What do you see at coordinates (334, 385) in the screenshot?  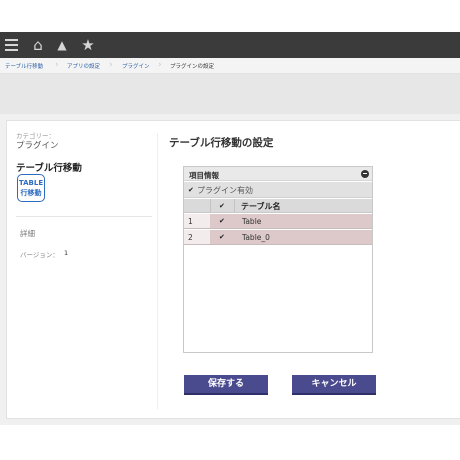 I see `cancel-button: キャンセル` at bounding box center [334, 385].